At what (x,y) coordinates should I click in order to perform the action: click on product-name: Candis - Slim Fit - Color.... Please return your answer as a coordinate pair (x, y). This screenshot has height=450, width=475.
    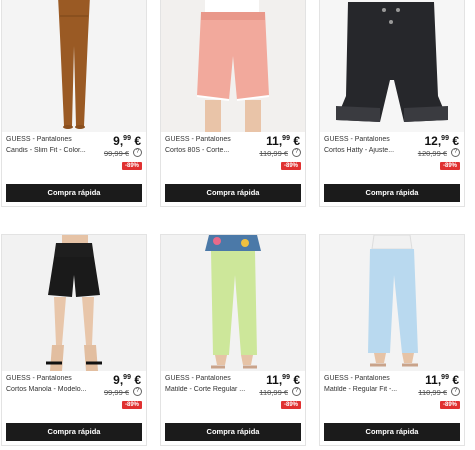
    Looking at the image, I should click on (54, 150).